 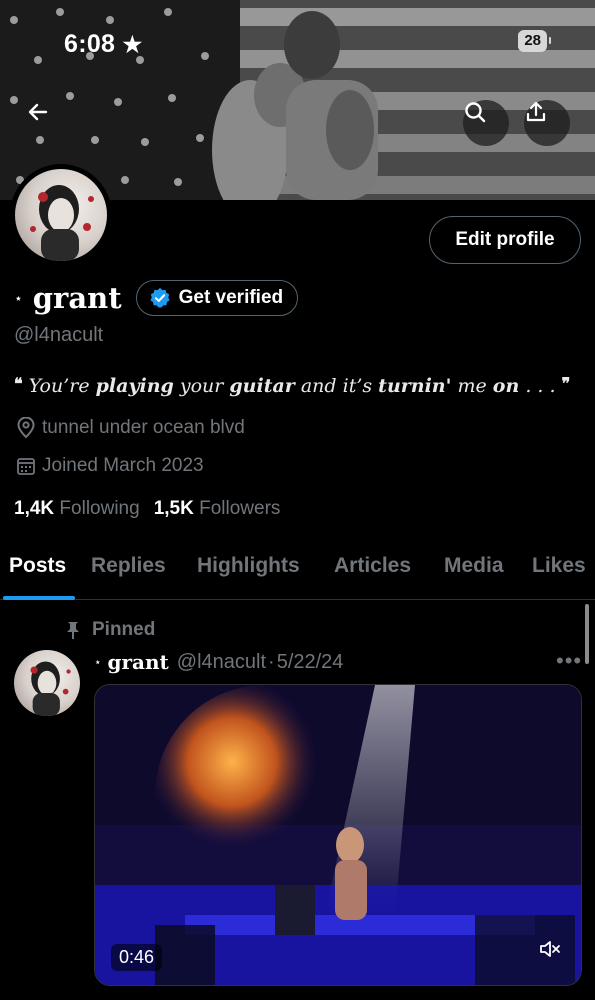 I want to click on scrollbar, so click(x=587, y=634).